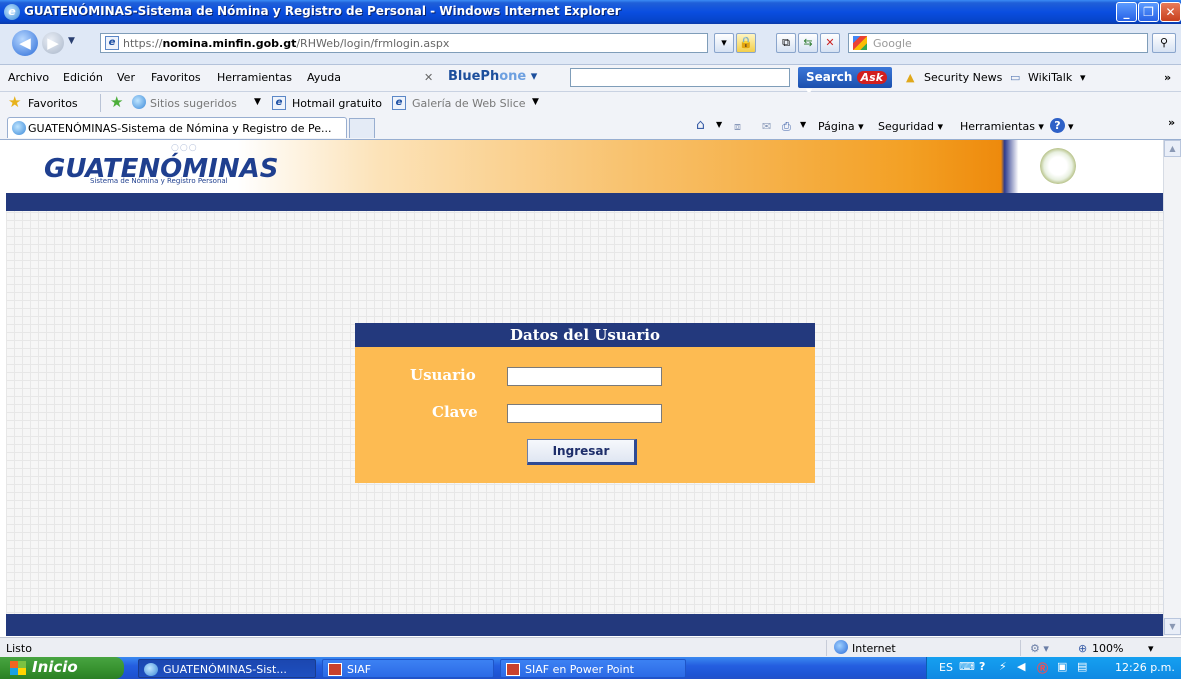  Describe the element at coordinates (892, 43) in the screenshot. I see `search-placeholder: Google` at that location.